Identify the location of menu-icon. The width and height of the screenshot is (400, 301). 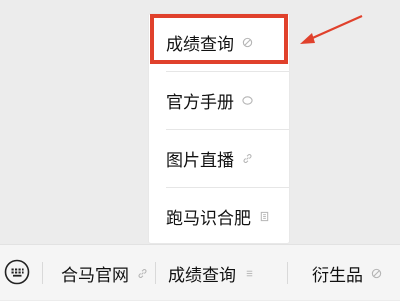
(249, 273).